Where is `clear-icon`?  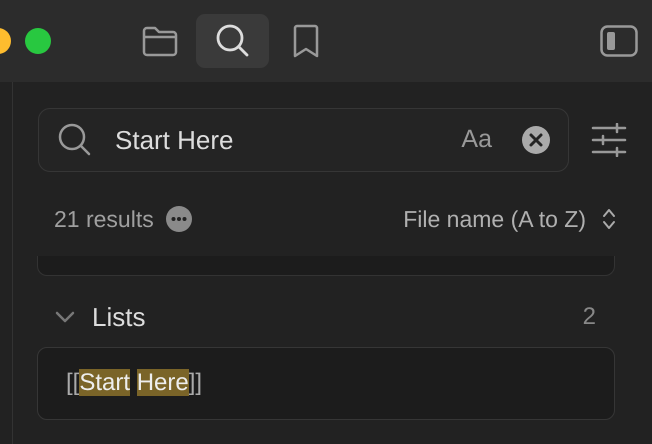
clear-icon is located at coordinates (536, 140).